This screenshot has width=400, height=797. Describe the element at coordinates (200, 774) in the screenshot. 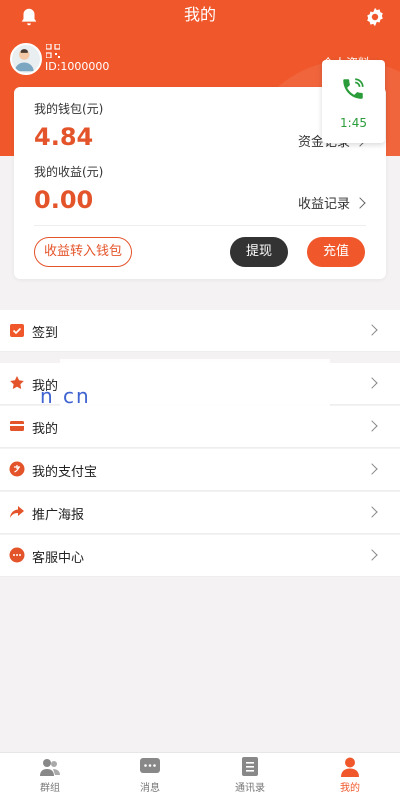

I see `bottom-tab-bar: 群组 消息 通讯录 我的` at that location.